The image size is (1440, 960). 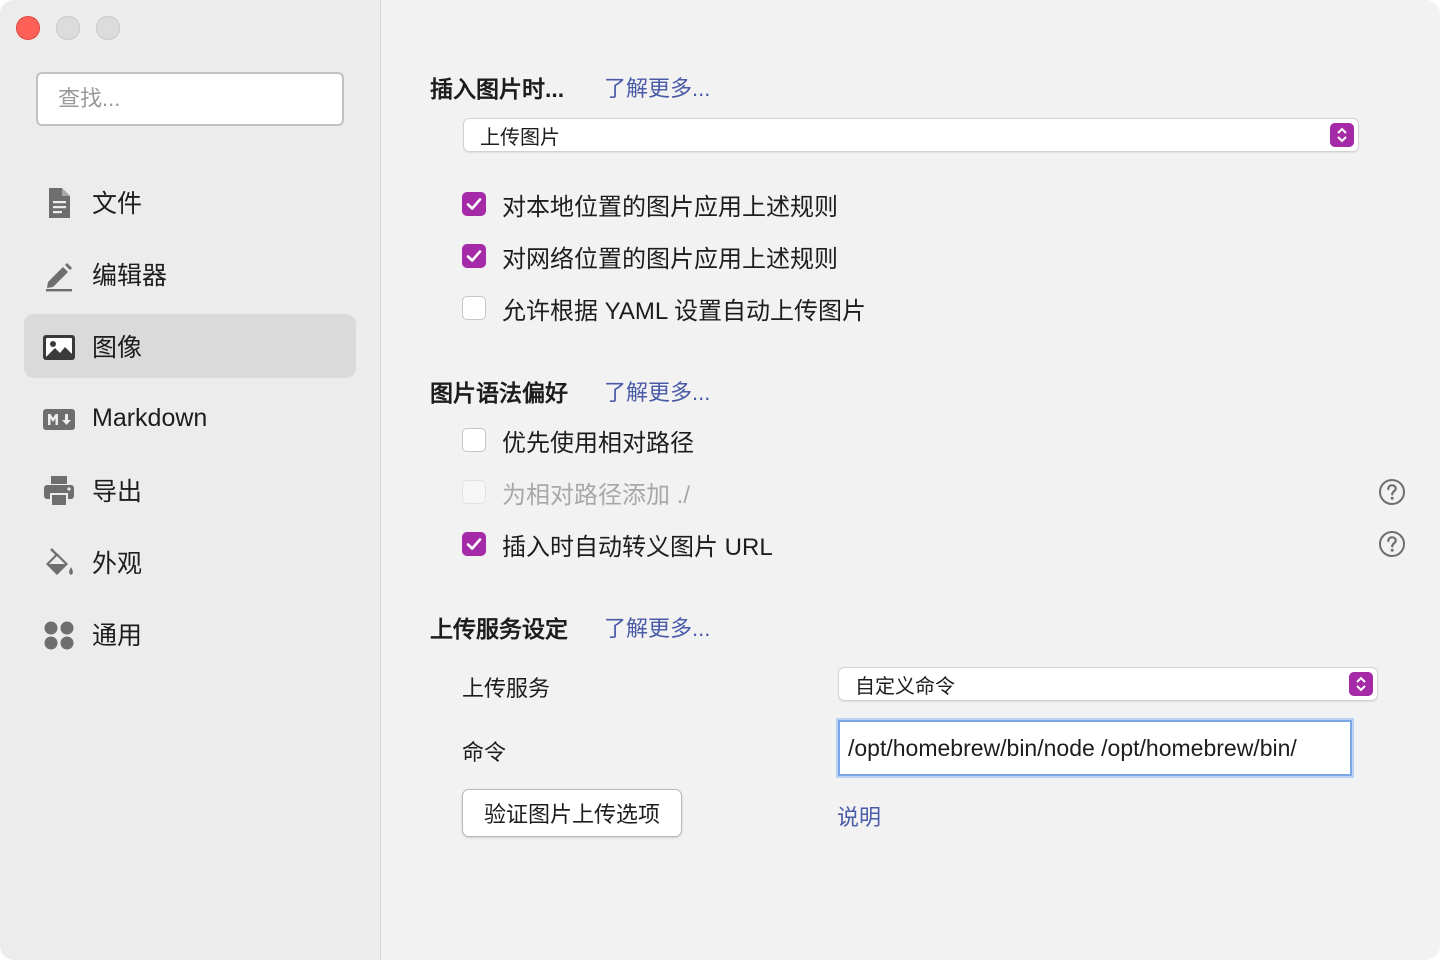 I want to click on upload-service-value: 自定义命令, so click(x=905, y=686).